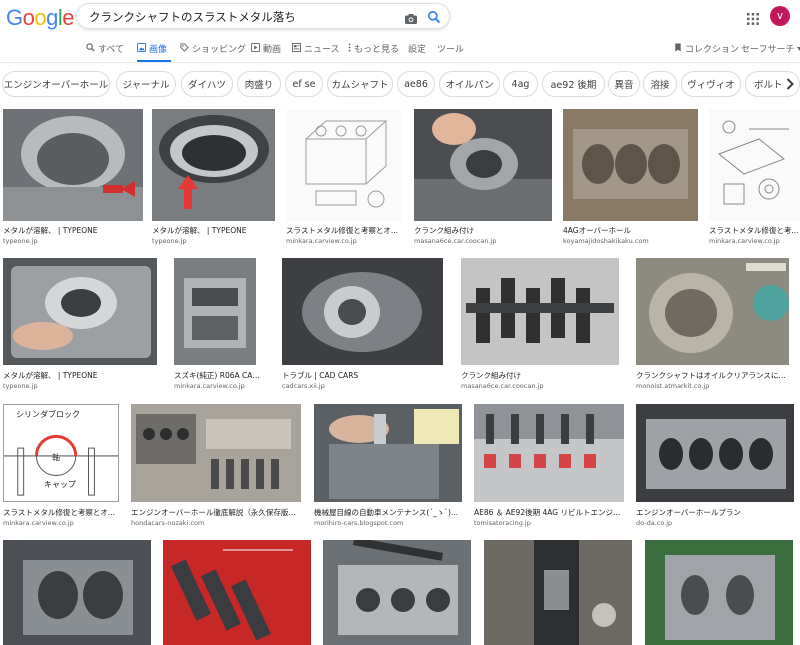 The width and height of the screenshot is (800, 645). Describe the element at coordinates (52, 17) in the screenshot. I see `logo-letter: g` at that location.